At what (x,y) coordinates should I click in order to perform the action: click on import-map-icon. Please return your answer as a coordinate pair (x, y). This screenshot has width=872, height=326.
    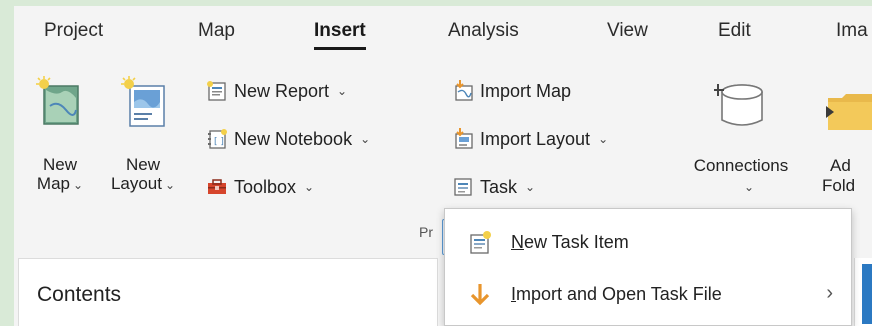
    Looking at the image, I should click on (464, 90).